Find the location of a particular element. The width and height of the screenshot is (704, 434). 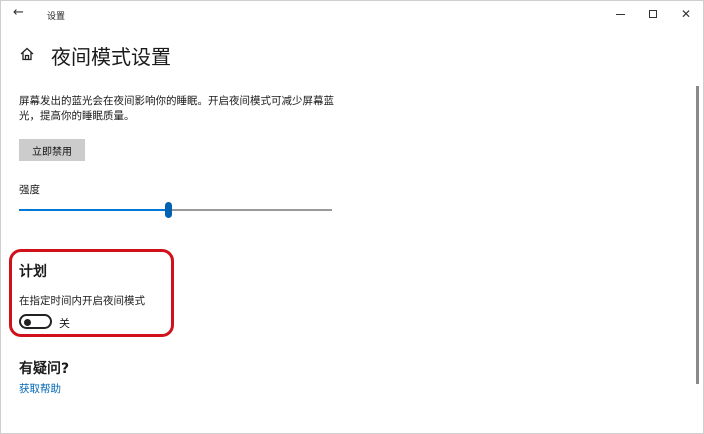

toggle-state-label: 关 is located at coordinates (64, 323).